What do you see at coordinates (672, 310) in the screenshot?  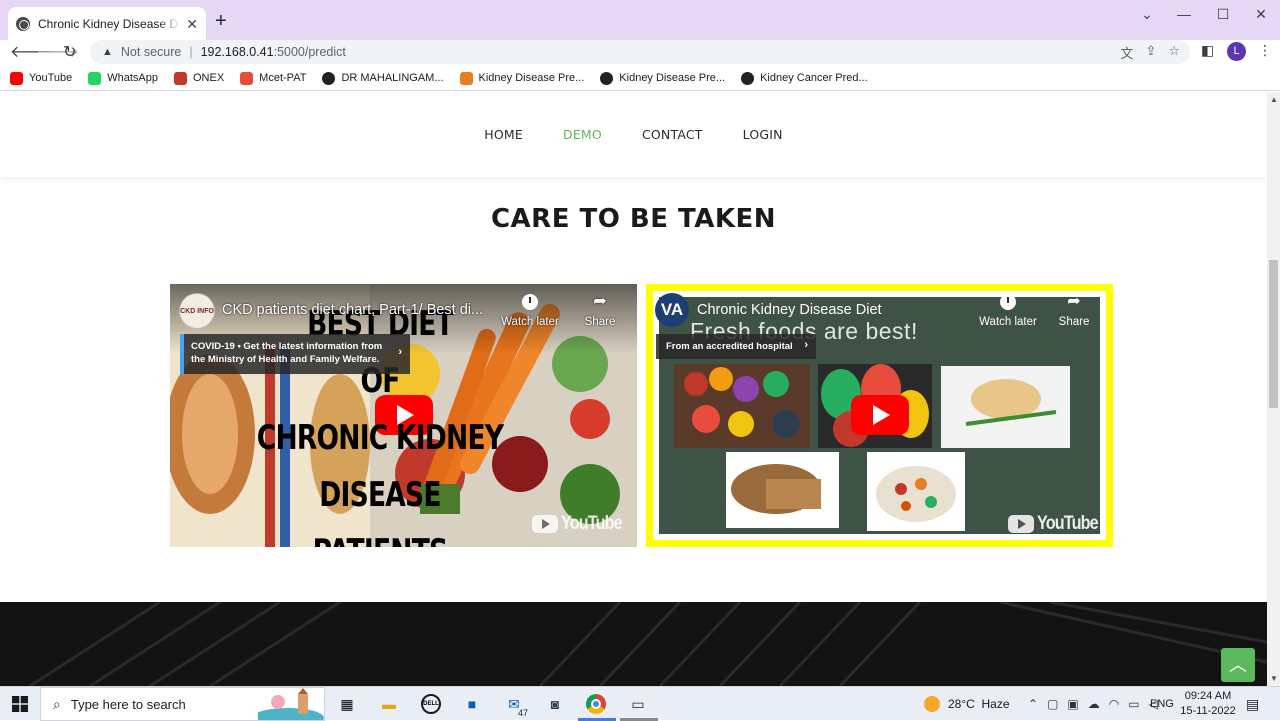 I see `channel-avatar: VA` at bounding box center [672, 310].